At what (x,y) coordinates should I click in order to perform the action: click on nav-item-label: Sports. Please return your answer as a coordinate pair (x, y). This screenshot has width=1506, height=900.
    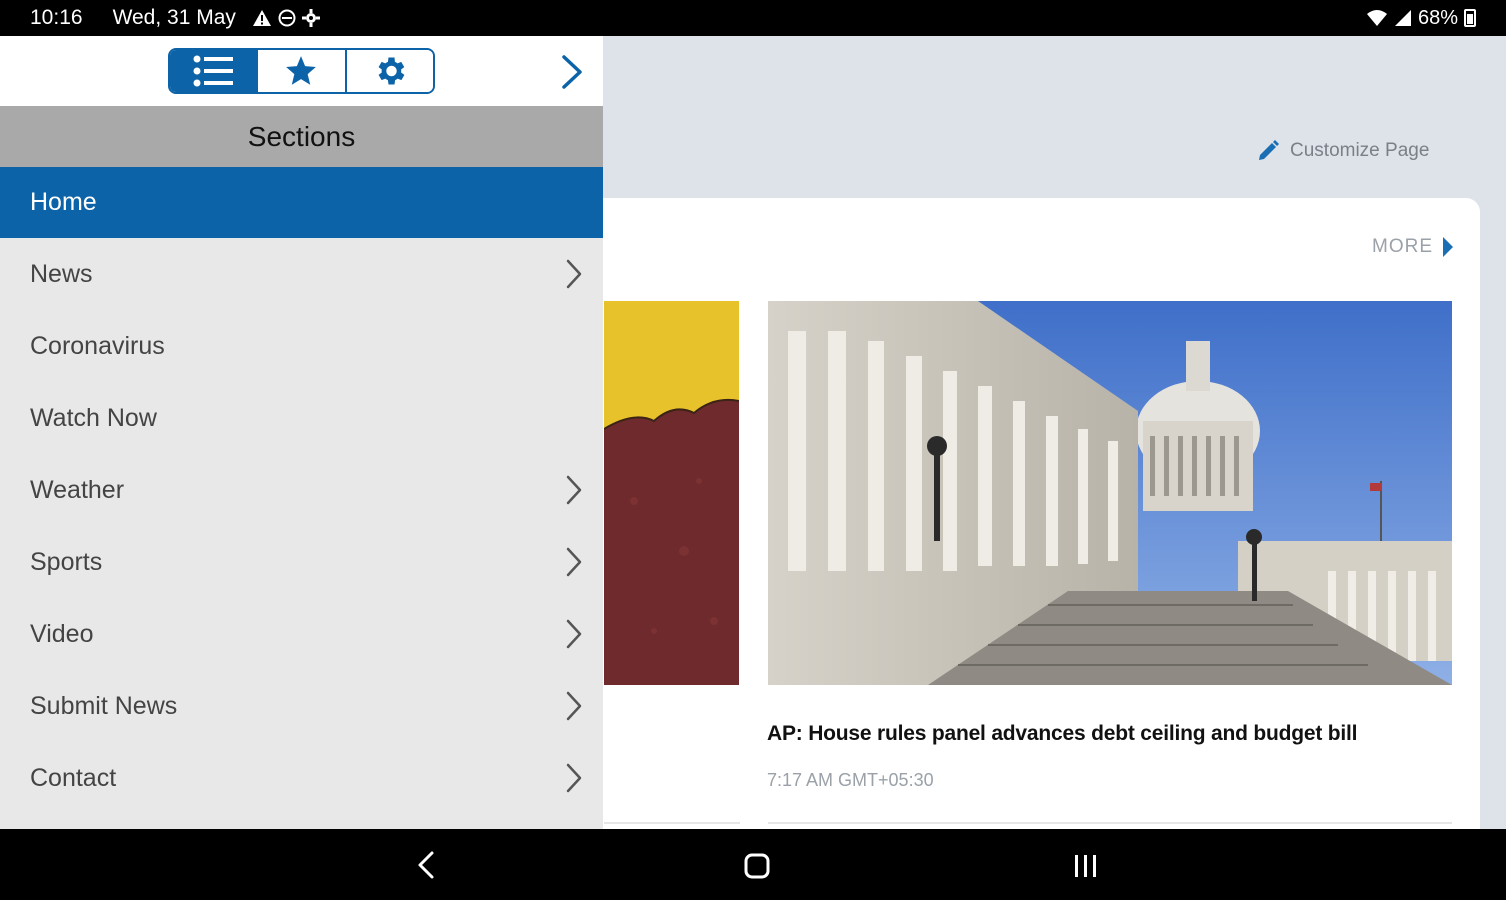
    Looking at the image, I should click on (66, 561).